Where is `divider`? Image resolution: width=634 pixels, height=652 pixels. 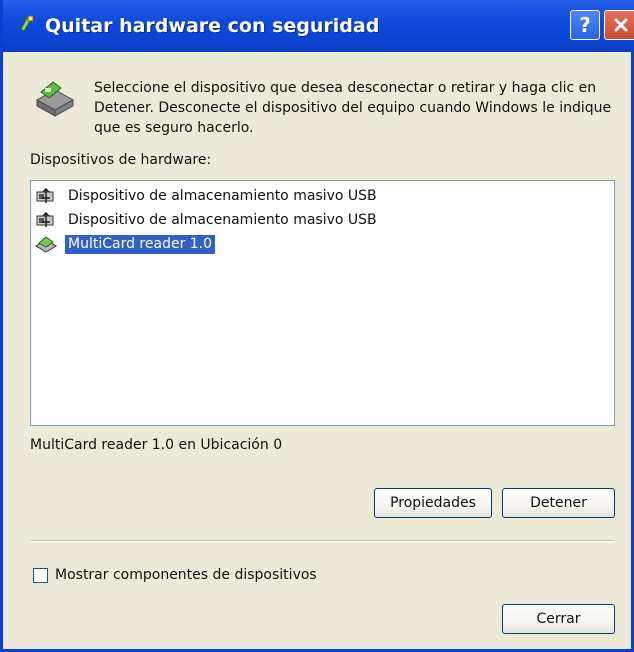
divider is located at coordinates (322, 541).